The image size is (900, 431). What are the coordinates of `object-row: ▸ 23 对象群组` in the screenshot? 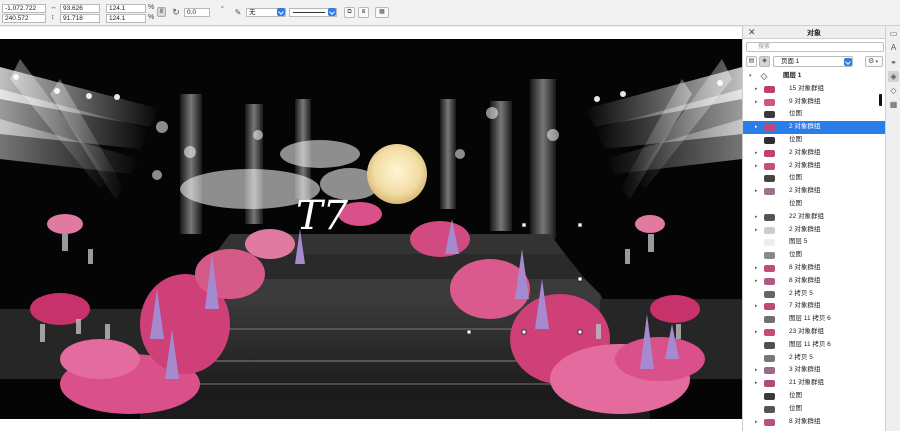 It's located at (814, 332).